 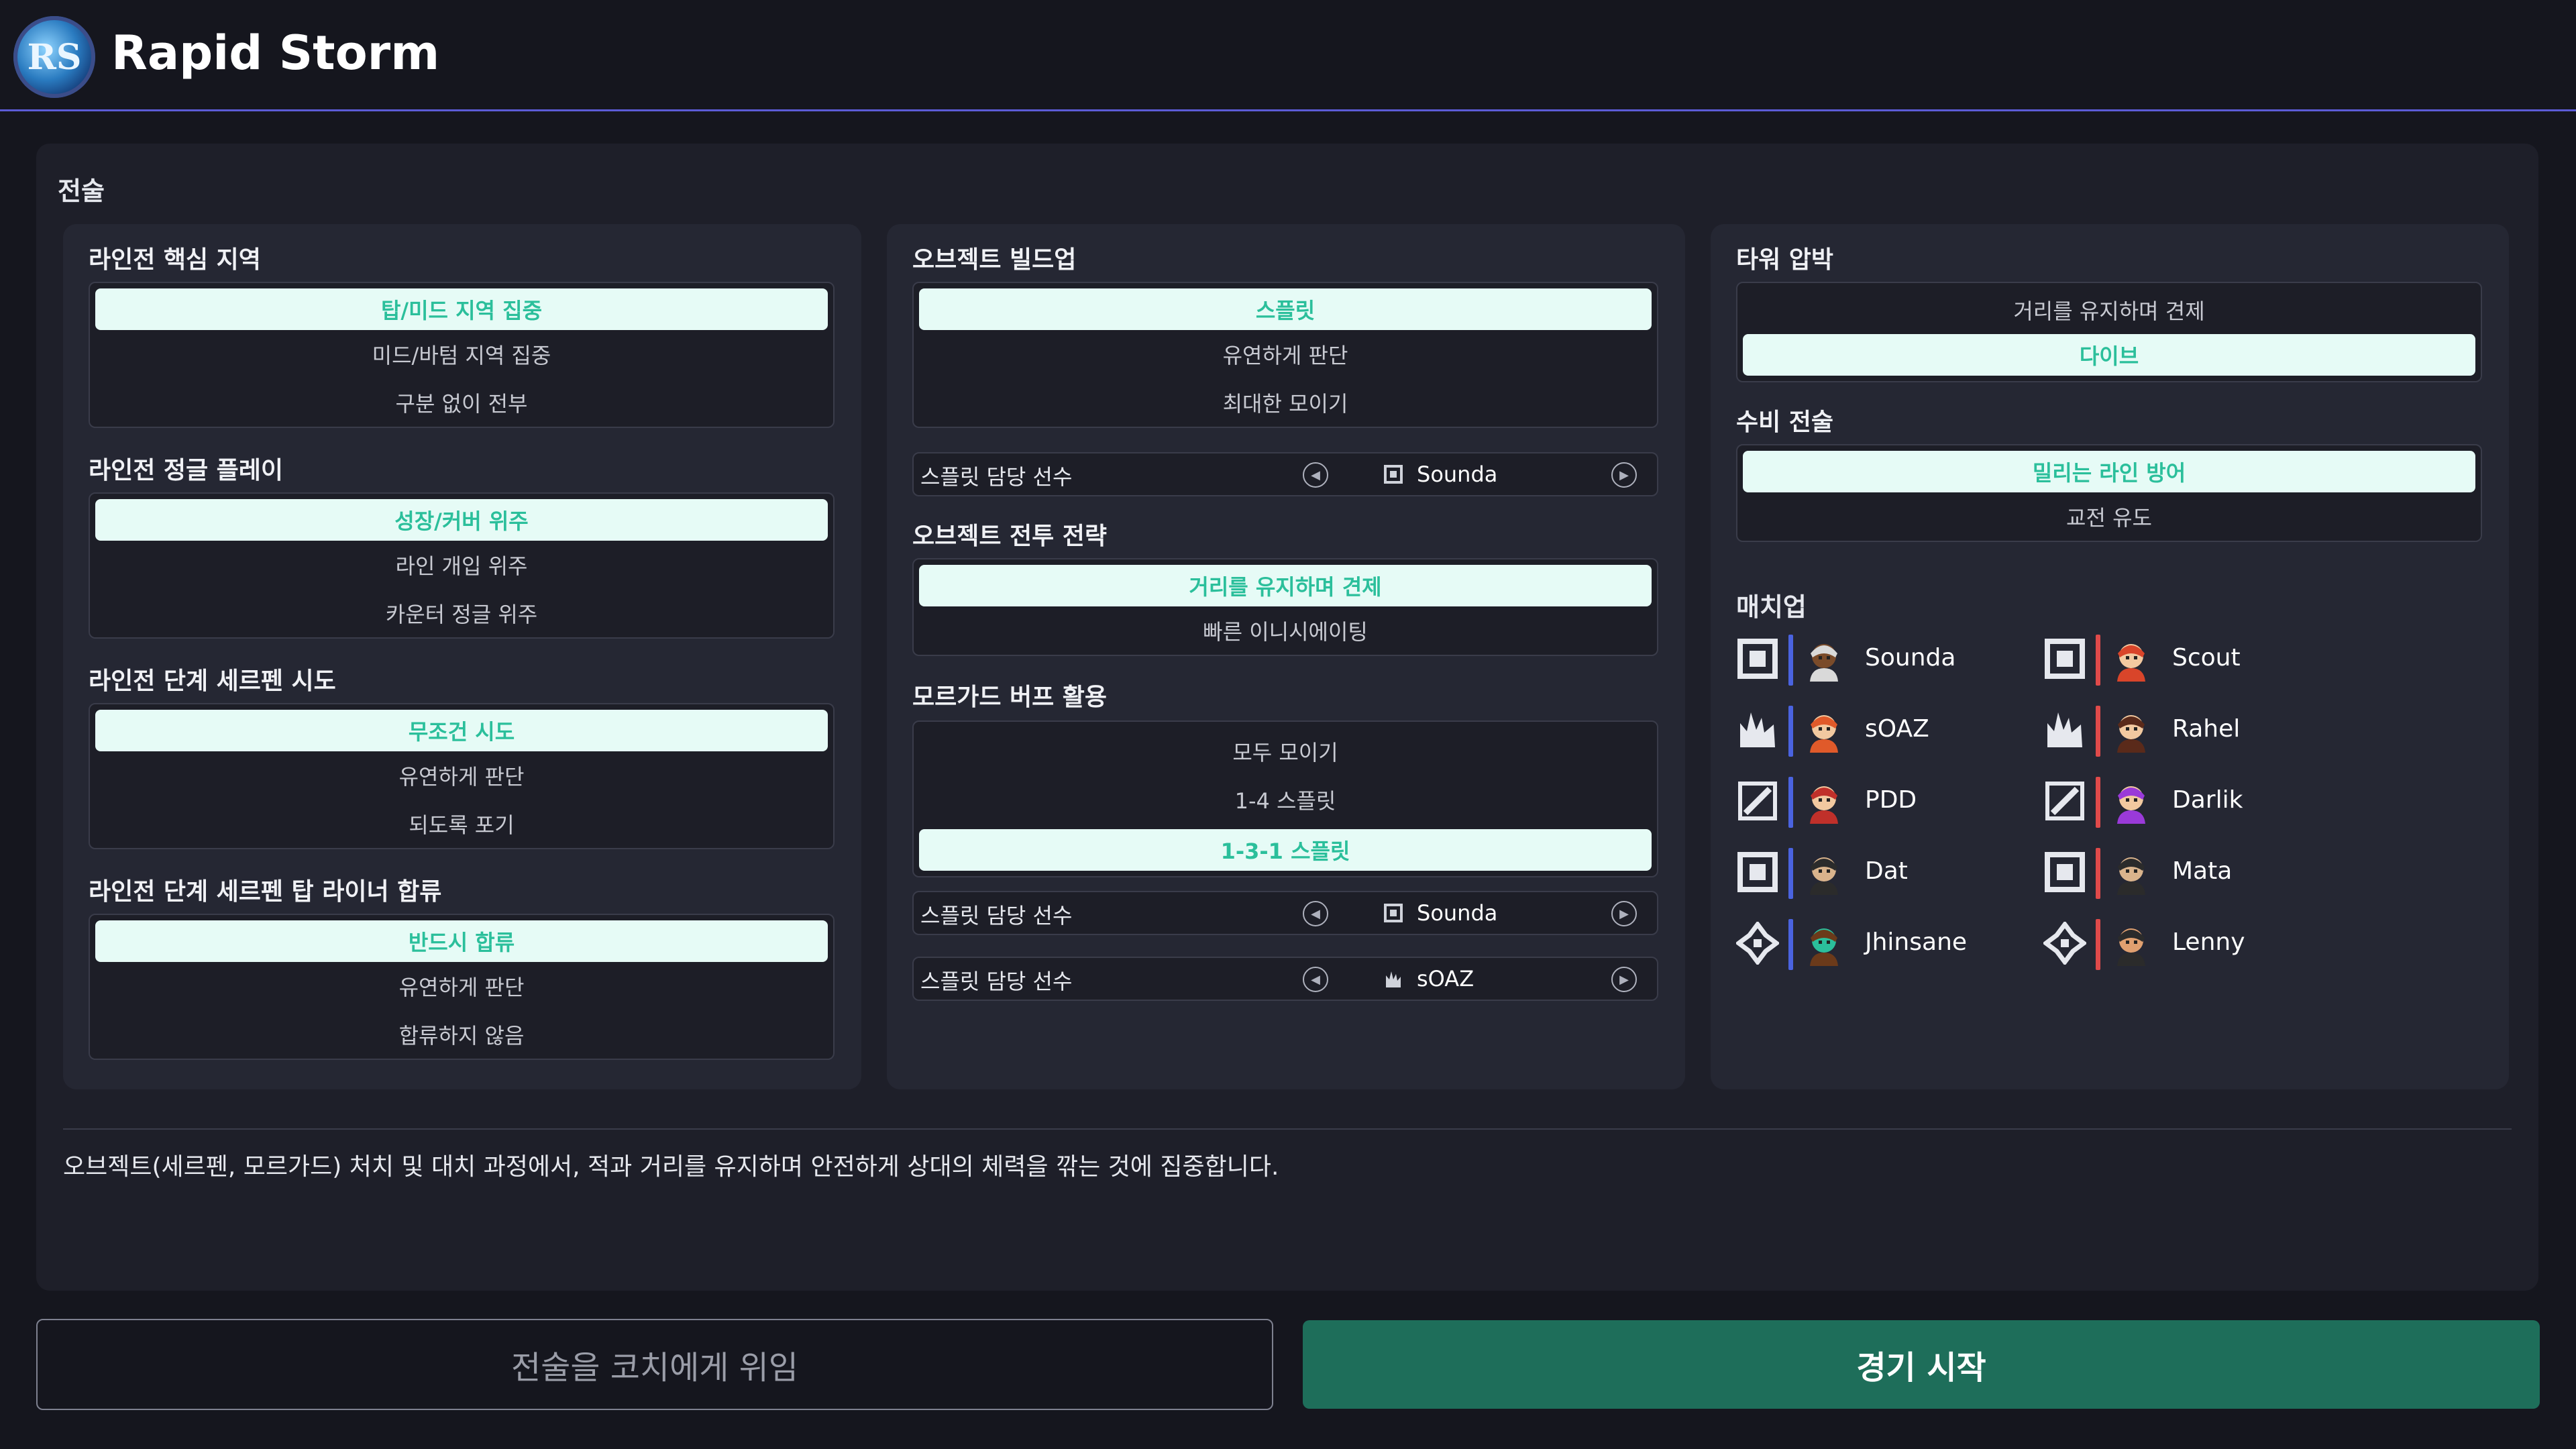 I want to click on start-match-button: 경기 시작, so click(x=1921, y=1364).